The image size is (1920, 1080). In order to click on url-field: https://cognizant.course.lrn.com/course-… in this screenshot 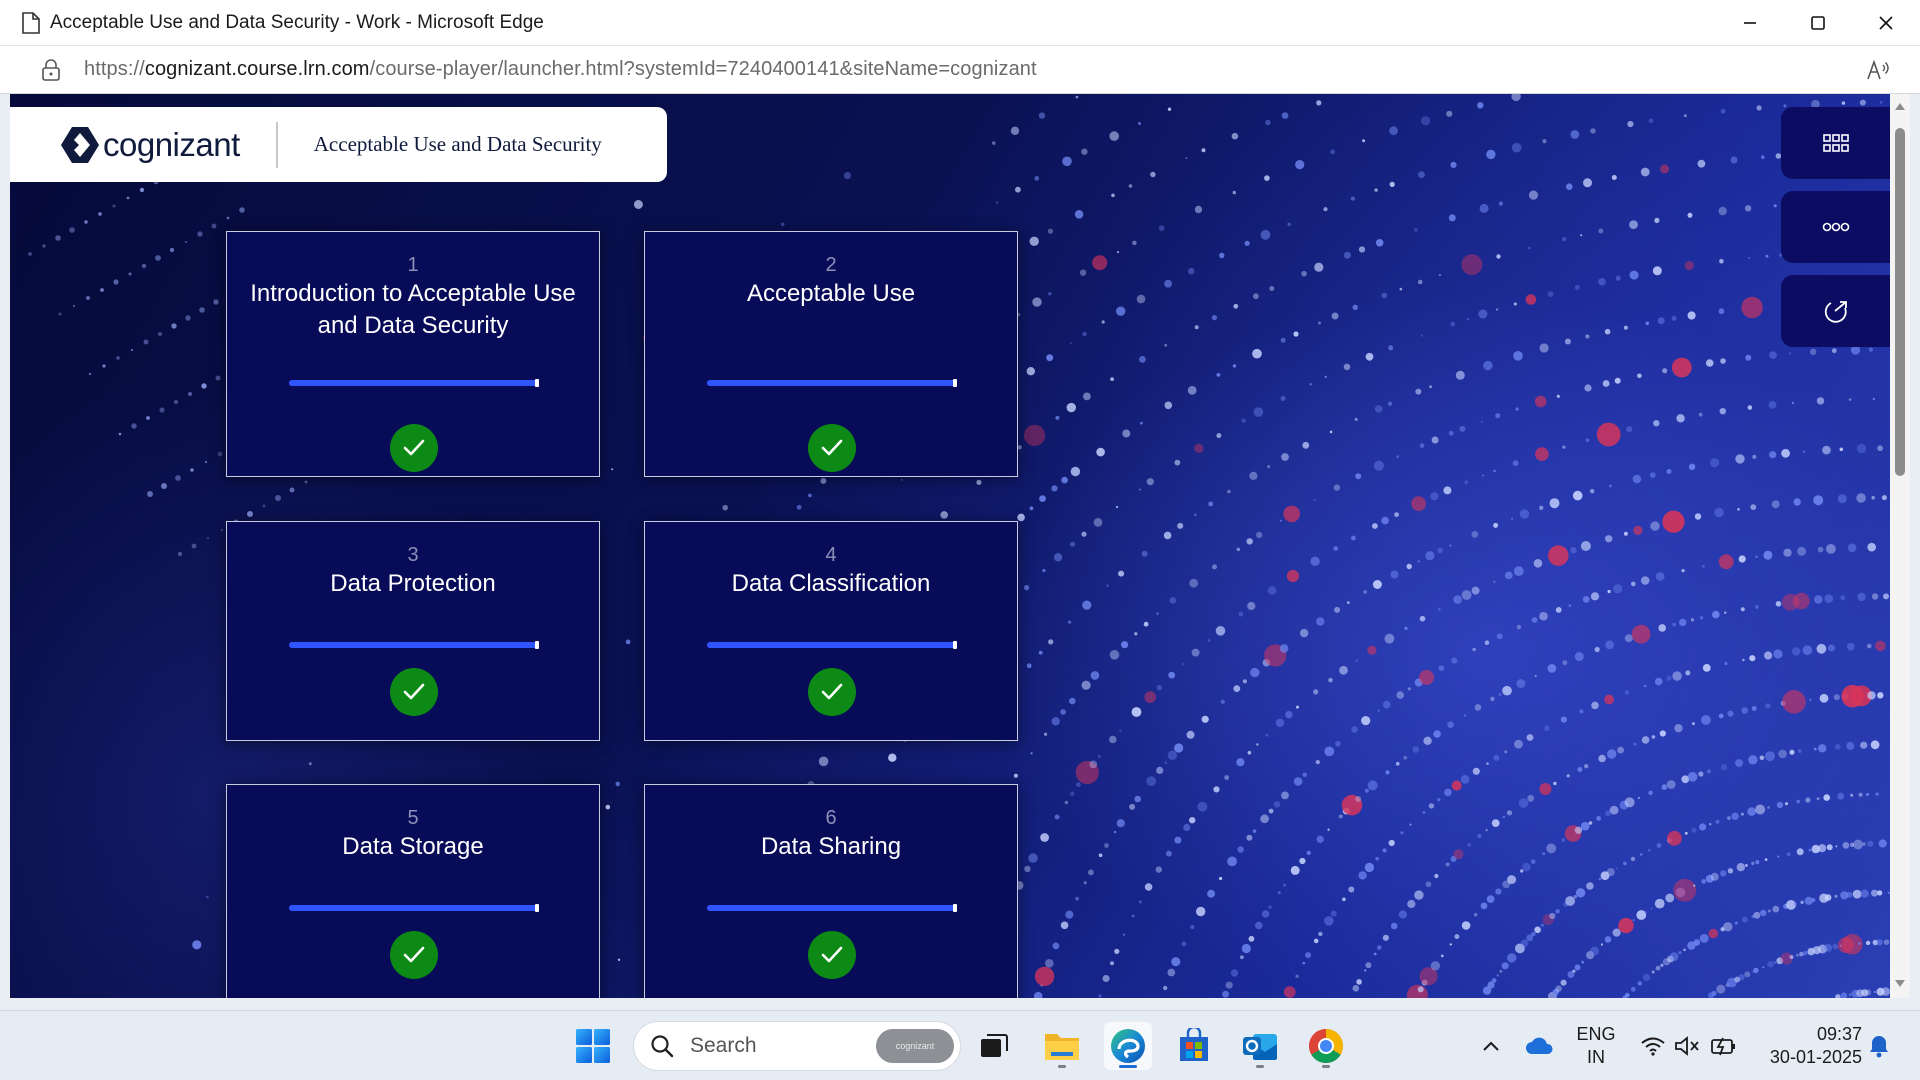, I will do `click(560, 69)`.